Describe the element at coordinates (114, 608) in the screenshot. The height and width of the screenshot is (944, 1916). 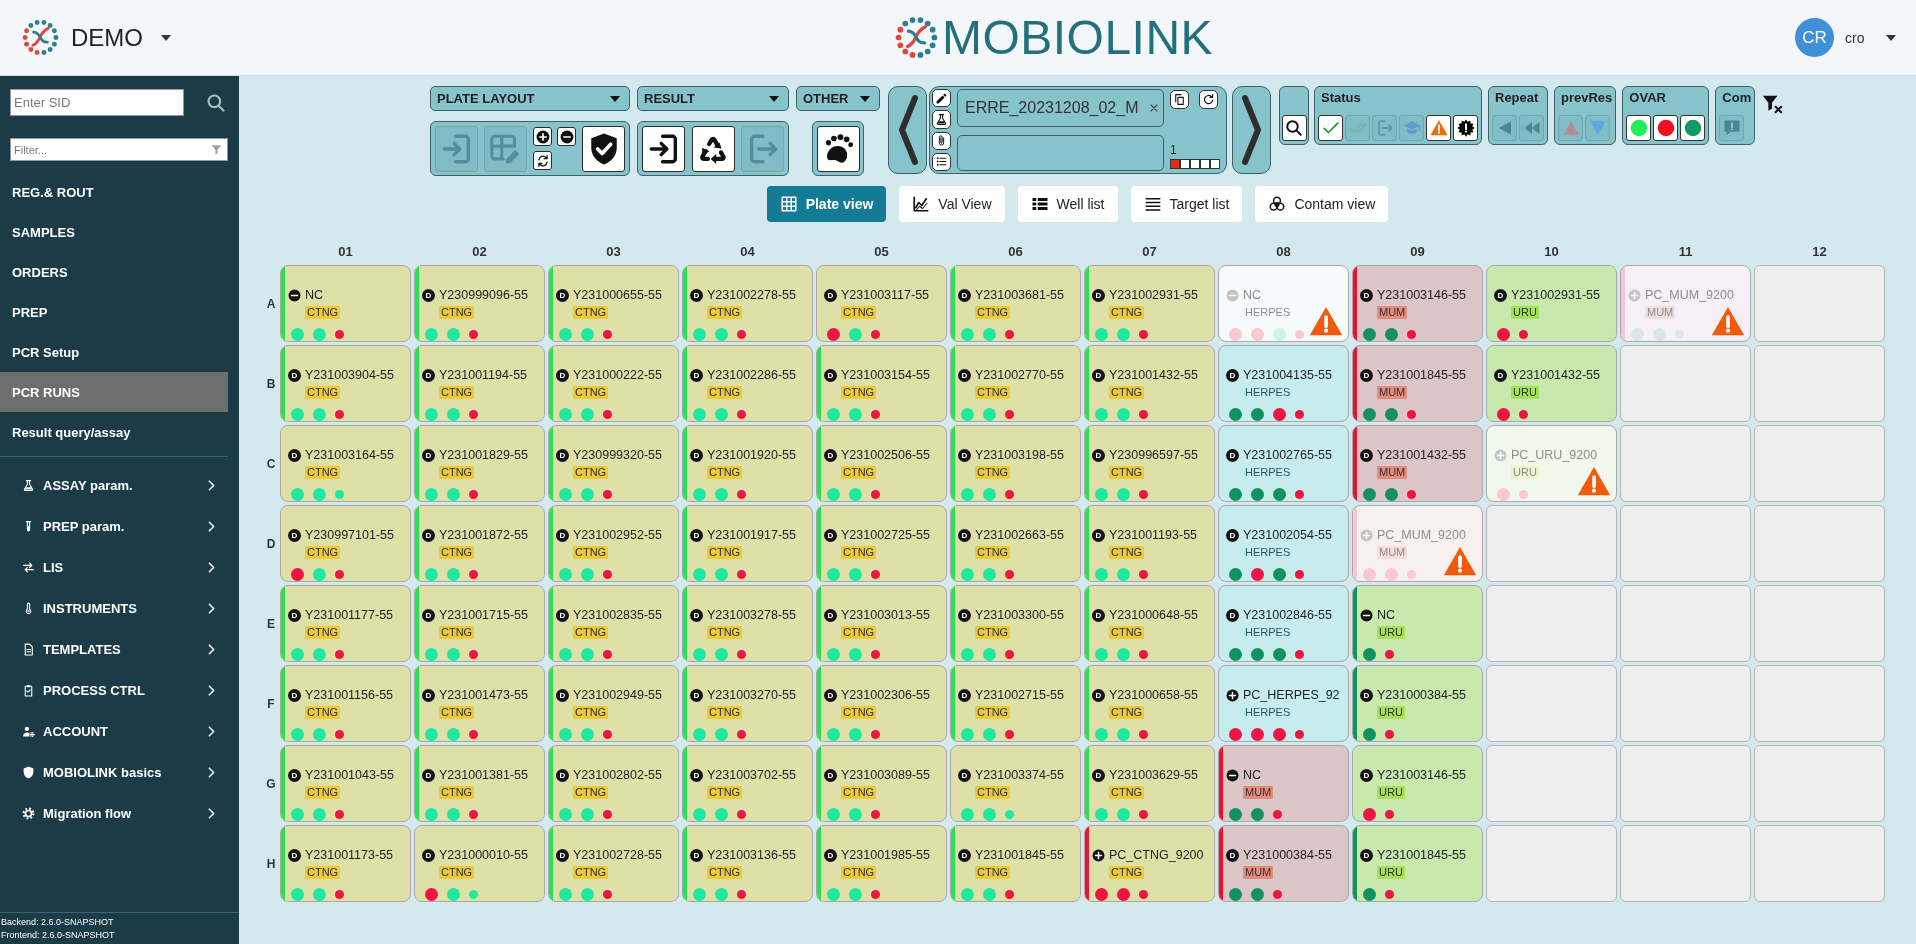
I see `menu-section: INSTRUMENTS` at that location.